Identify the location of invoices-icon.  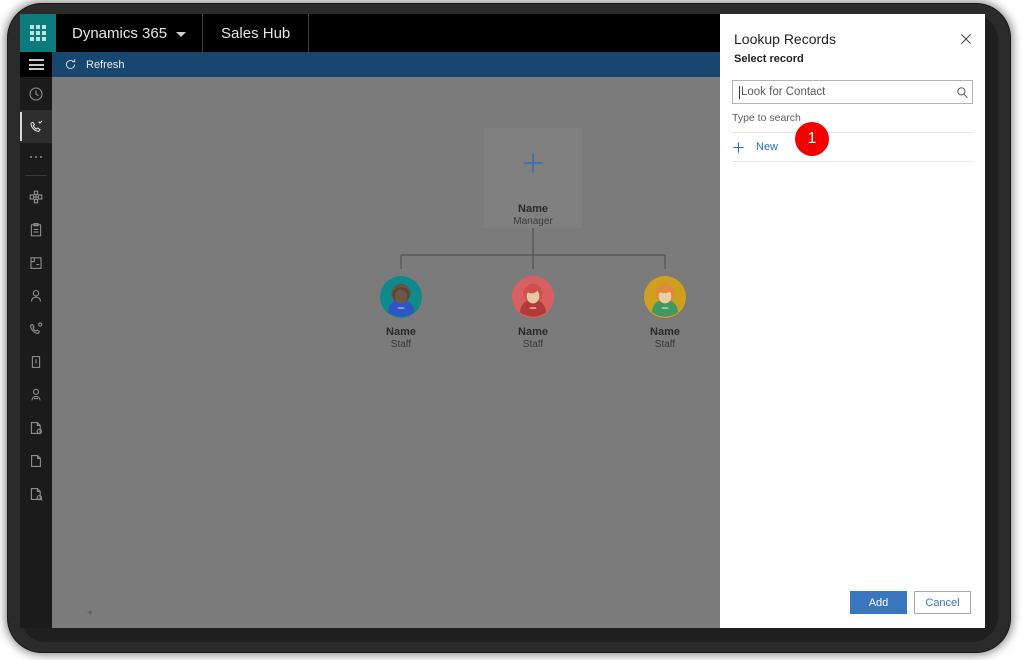
(36, 494).